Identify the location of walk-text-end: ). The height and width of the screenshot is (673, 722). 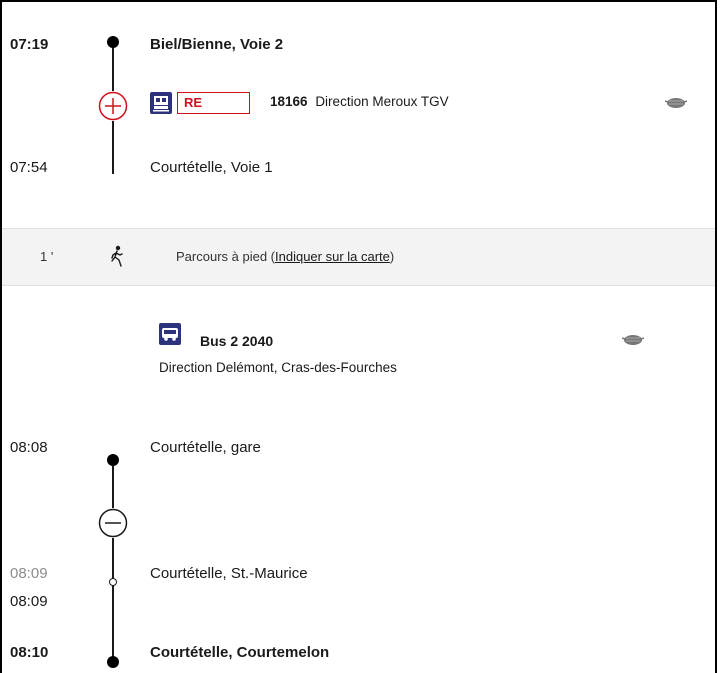
(392, 256).